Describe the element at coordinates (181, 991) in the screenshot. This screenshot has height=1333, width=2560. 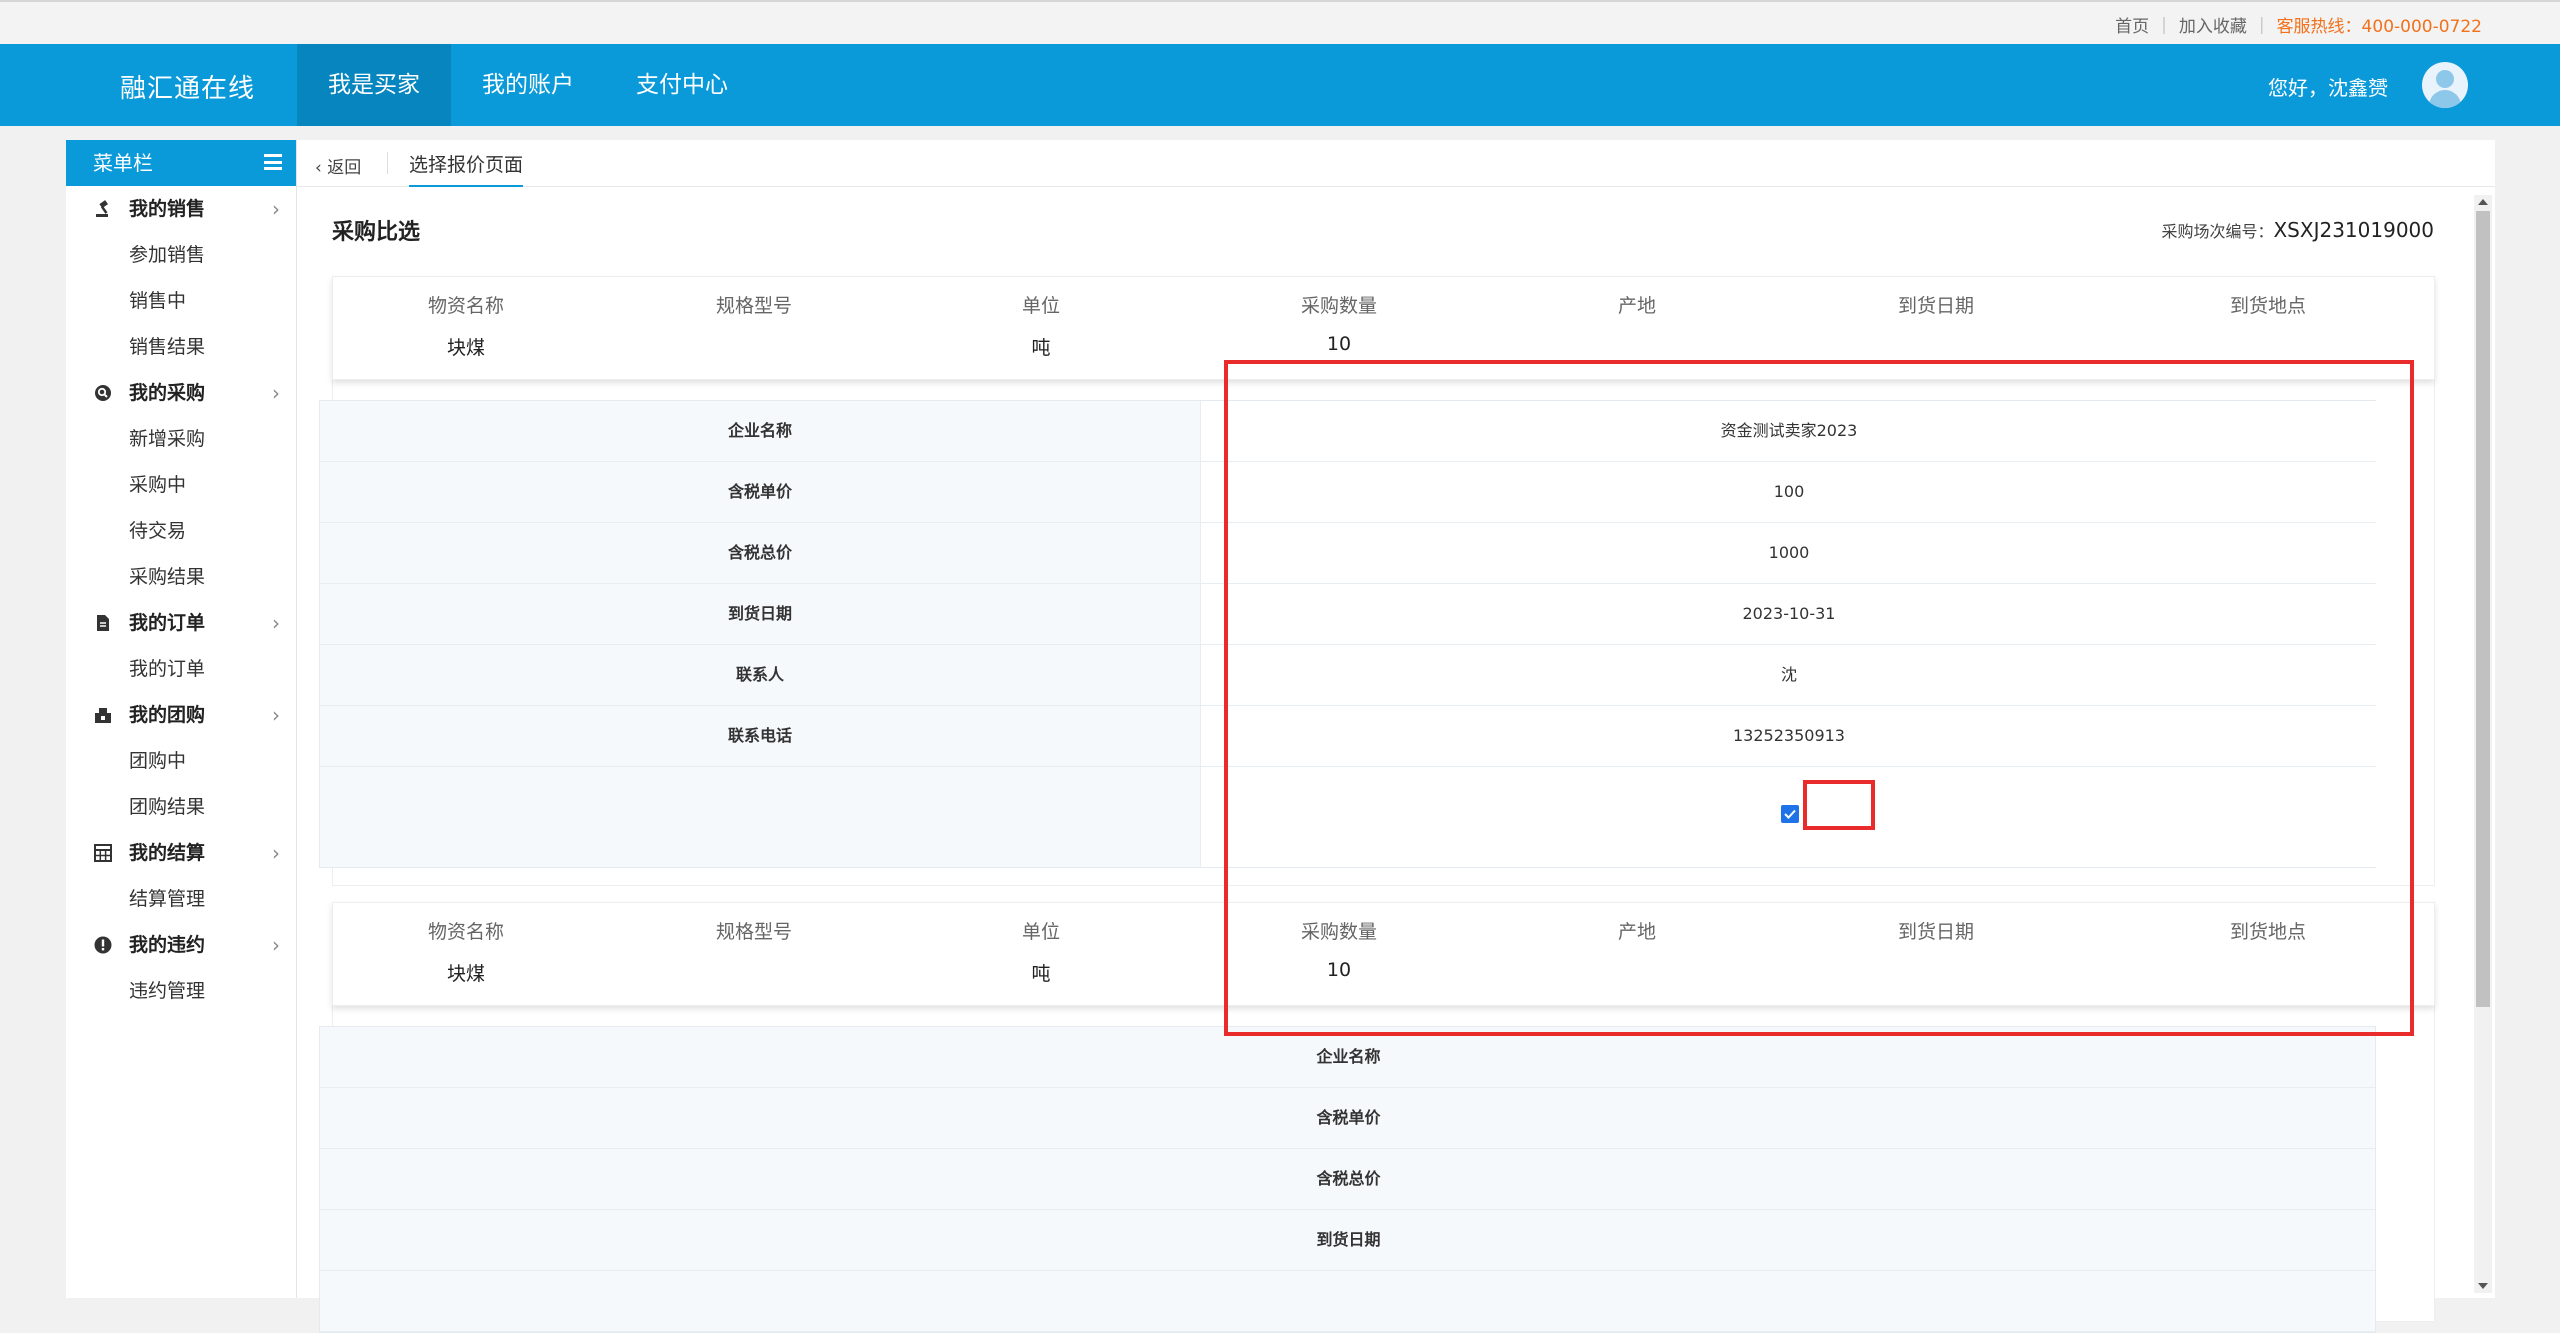
I see `sidebar-item-default-mgmt: 违约管理` at that location.